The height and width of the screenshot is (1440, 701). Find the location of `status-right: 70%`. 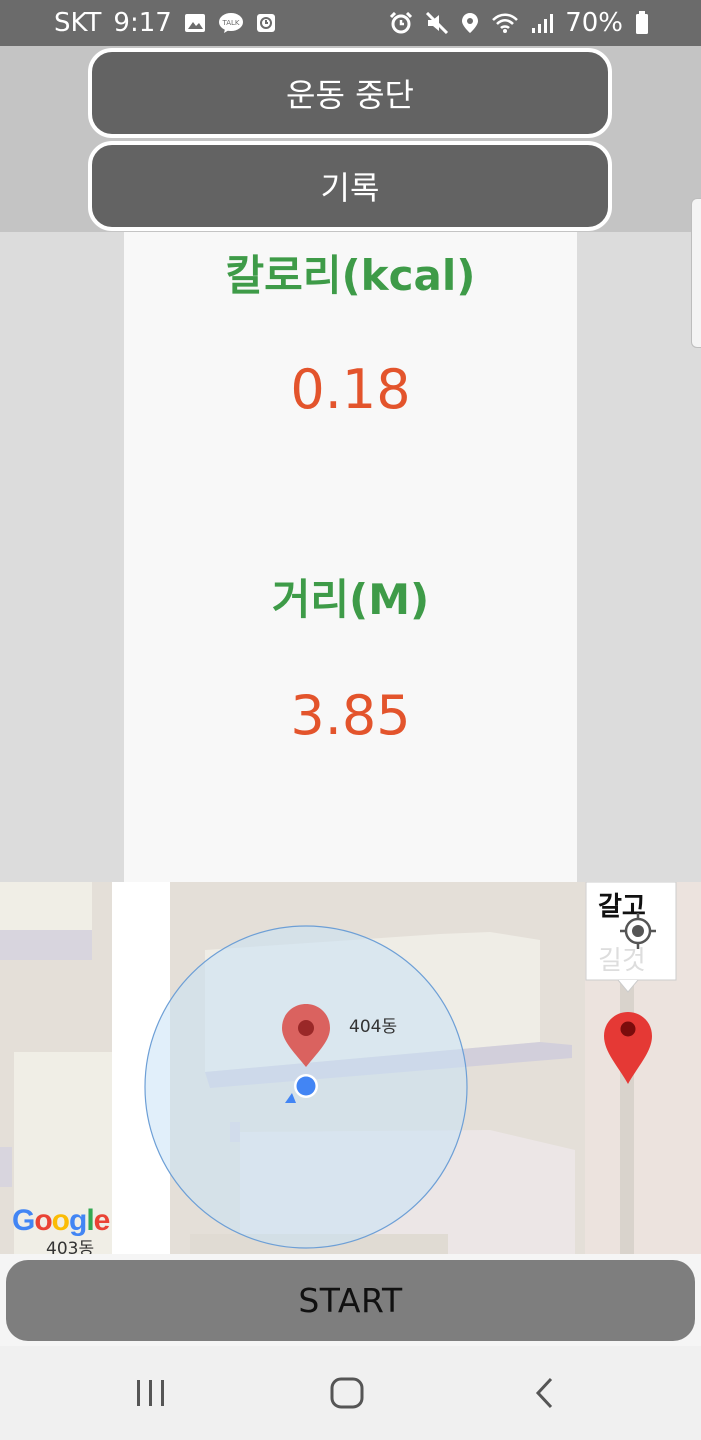

status-right: 70% is located at coordinates (519, 23).